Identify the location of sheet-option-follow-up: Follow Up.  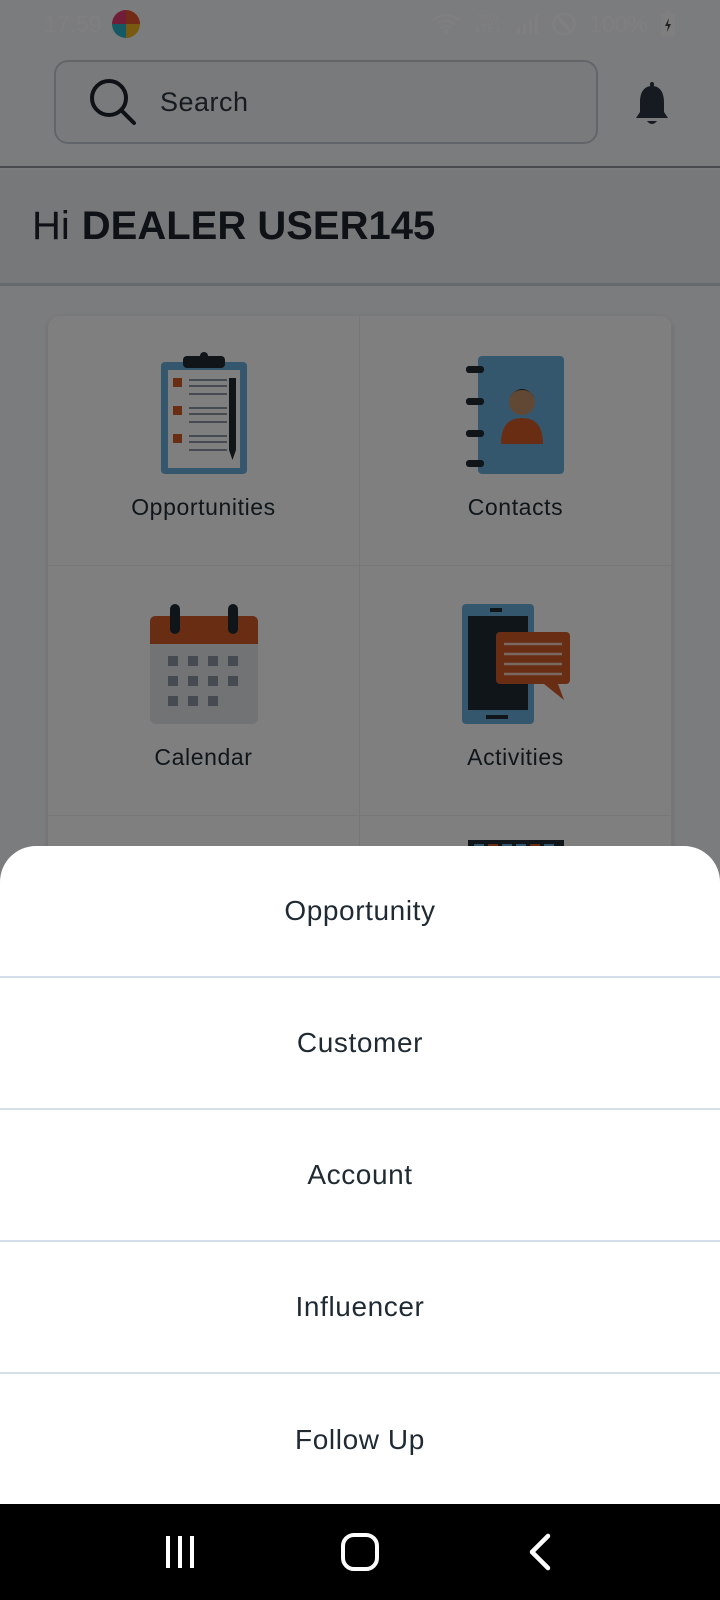
(360, 1439).